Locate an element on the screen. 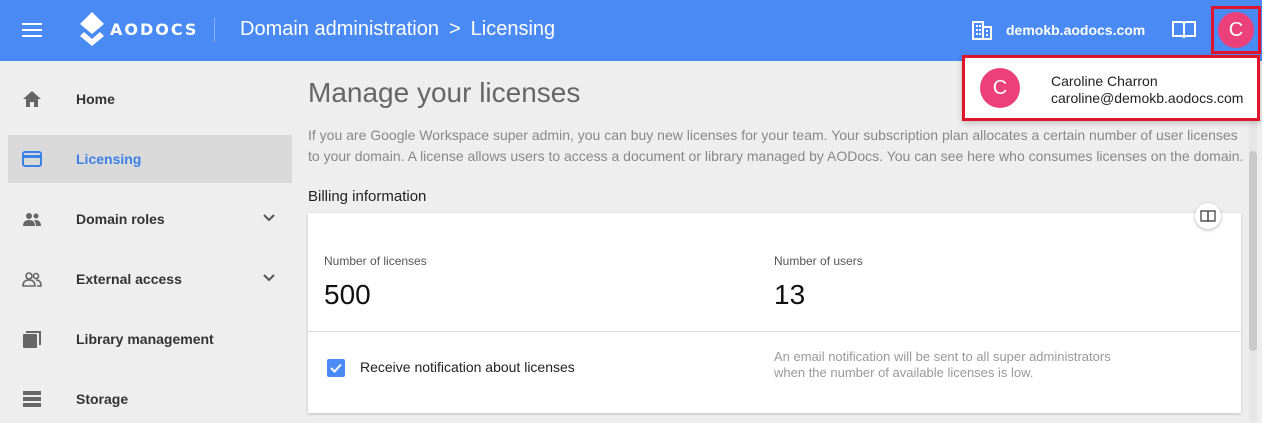 This screenshot has width=1262, height=423. avatar: C is located at coordinates (1236, 30).